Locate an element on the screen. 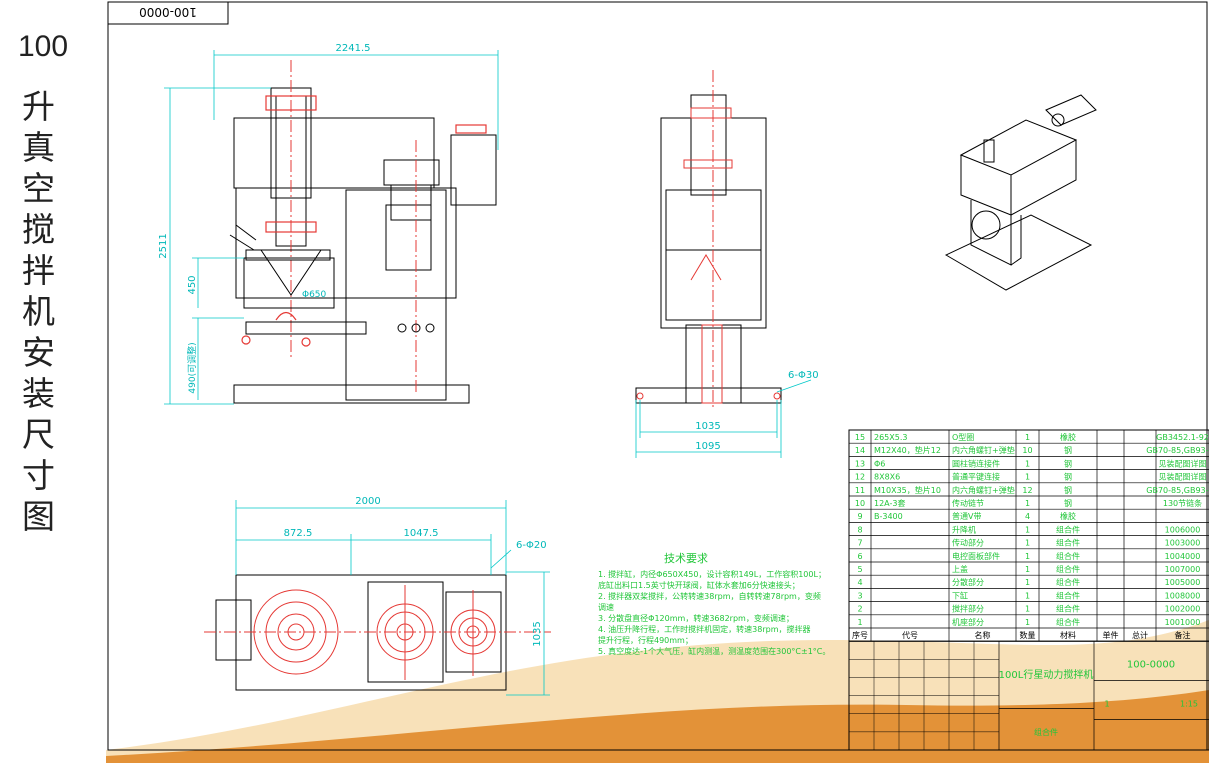 The width and height of the screenshot is (1209, 763). bom-header-cell: 序号 is located at coordinates (860, 635).